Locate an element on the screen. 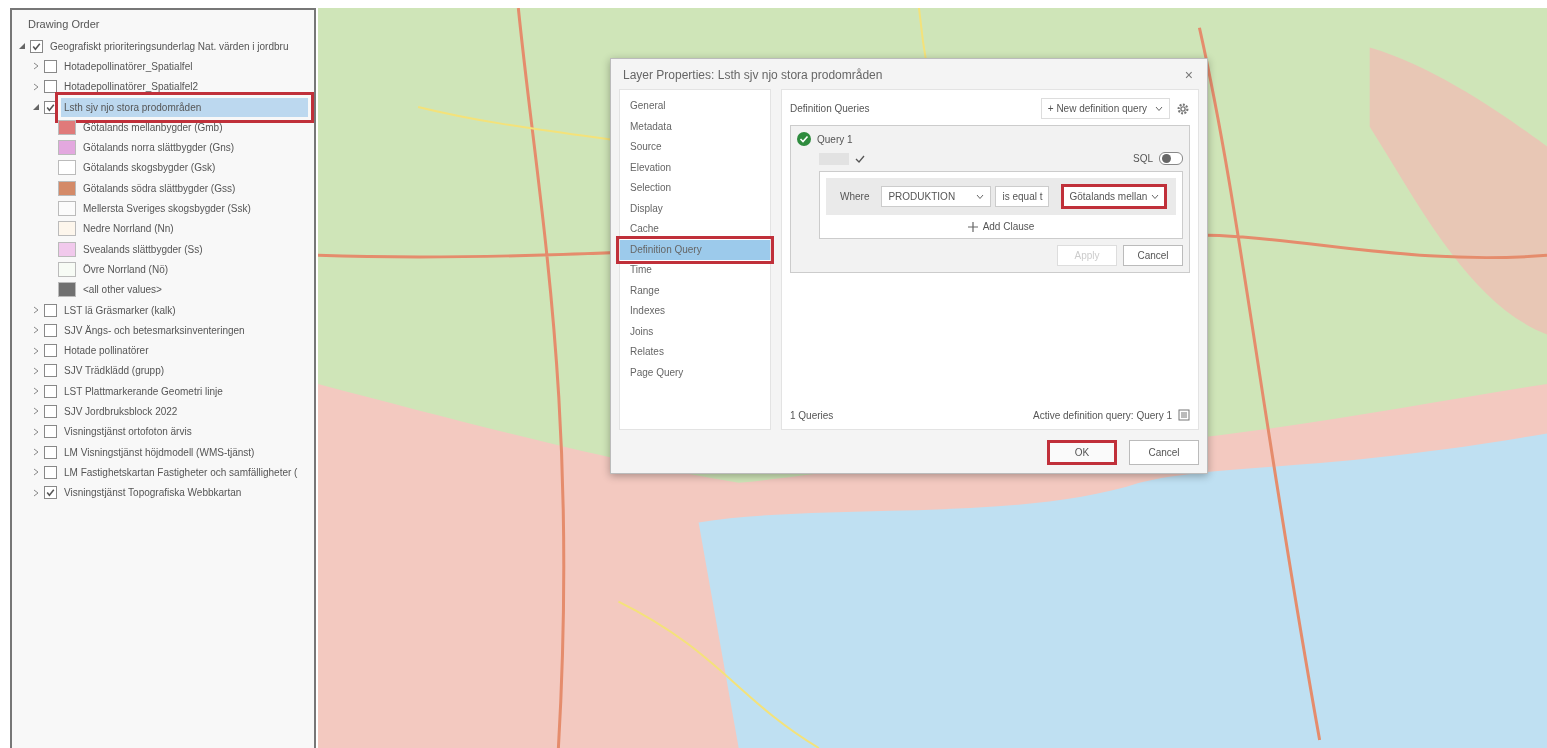  nav-item: Range is located at coordinates (695, 290).